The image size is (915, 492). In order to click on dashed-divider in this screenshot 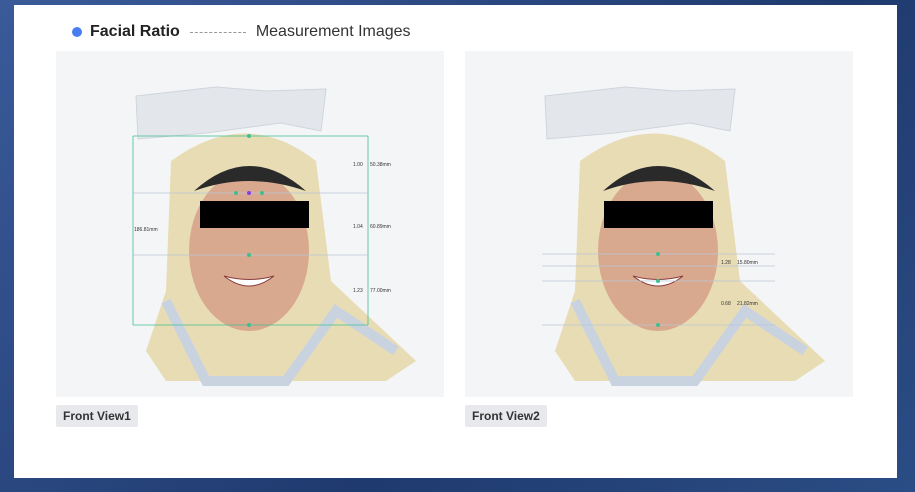, I will do `click(217, 32)`.